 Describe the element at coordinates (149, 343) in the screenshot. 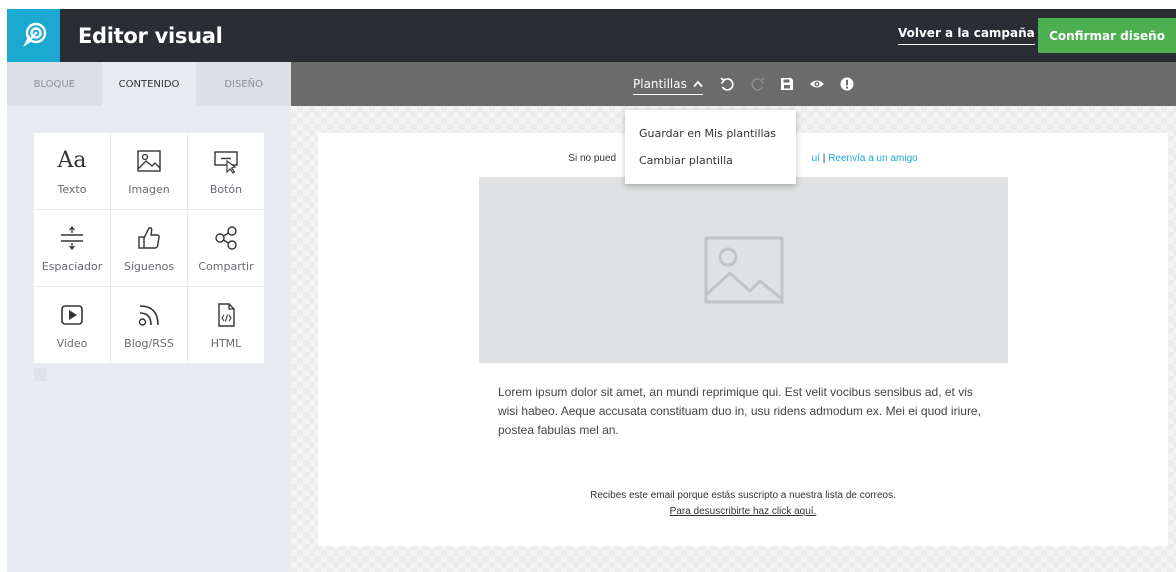

I see `block-label: Blog/RSS` at that location.